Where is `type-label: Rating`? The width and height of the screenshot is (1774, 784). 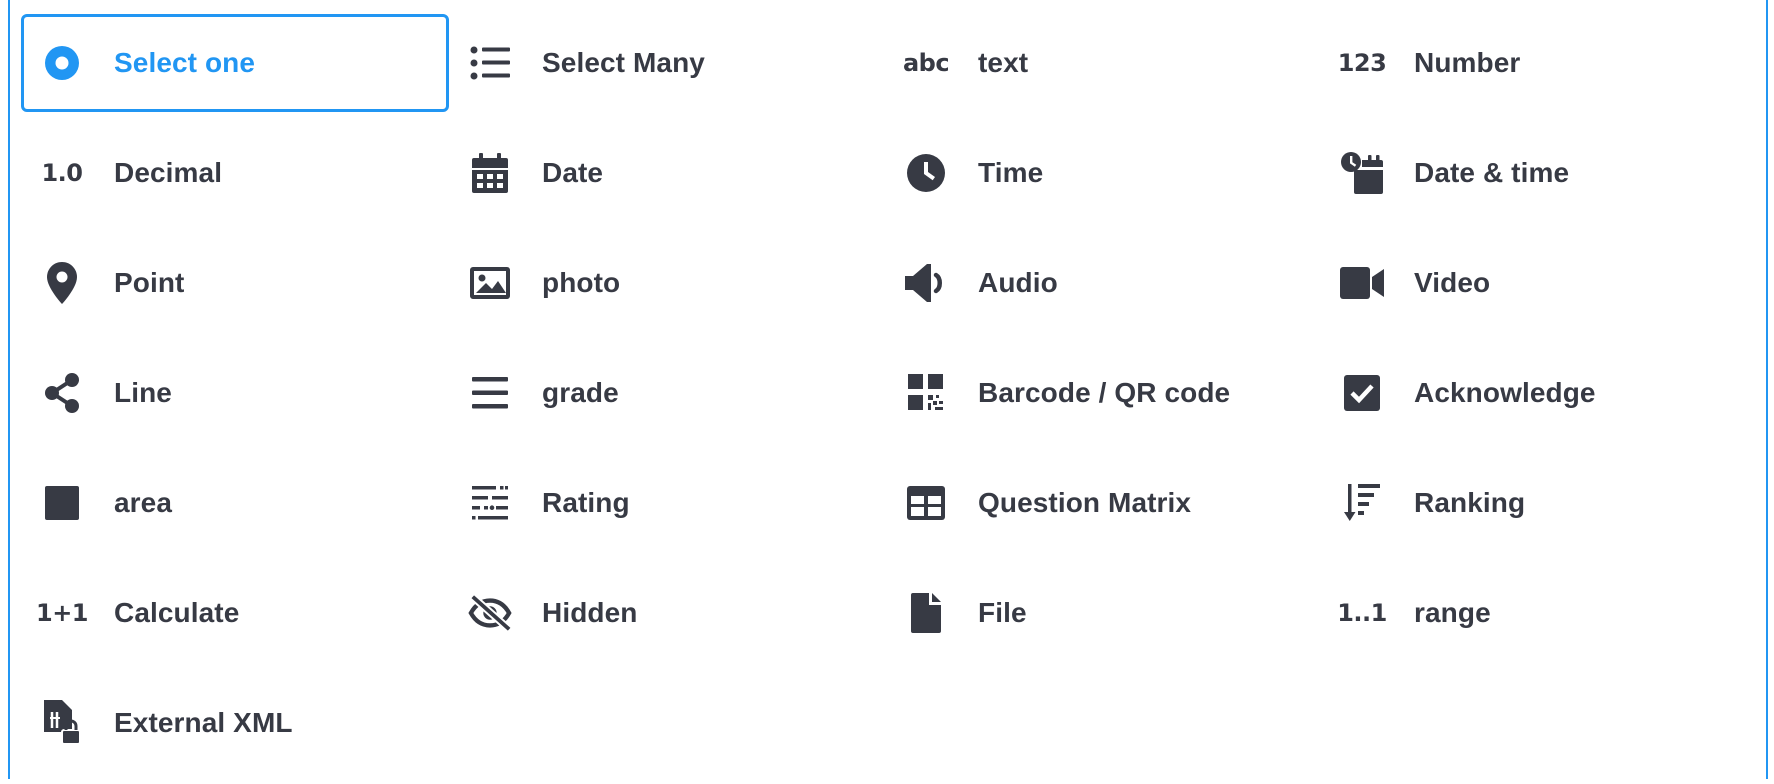 type-label: Rating is located at coordinates (586, 502).